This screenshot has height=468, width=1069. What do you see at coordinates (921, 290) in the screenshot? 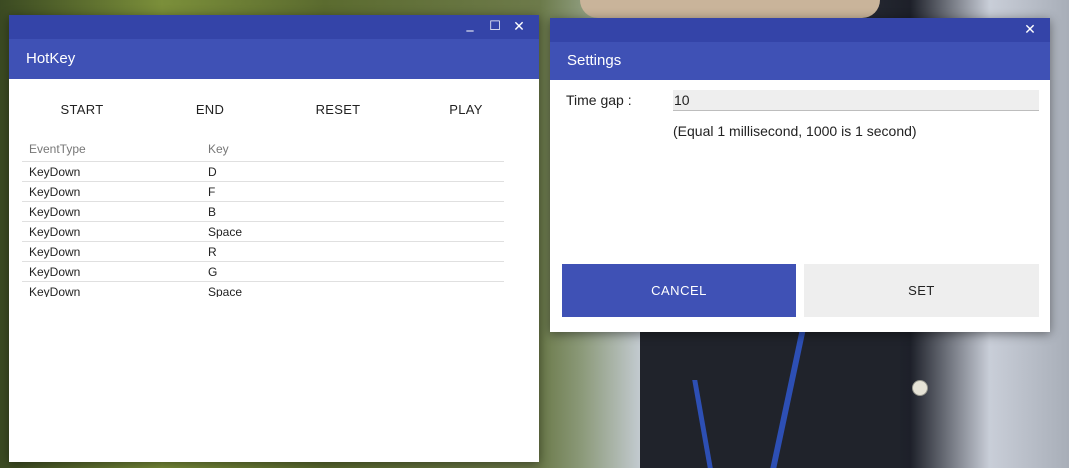
I see `set-button: SET` at bounding box center [921, 290].